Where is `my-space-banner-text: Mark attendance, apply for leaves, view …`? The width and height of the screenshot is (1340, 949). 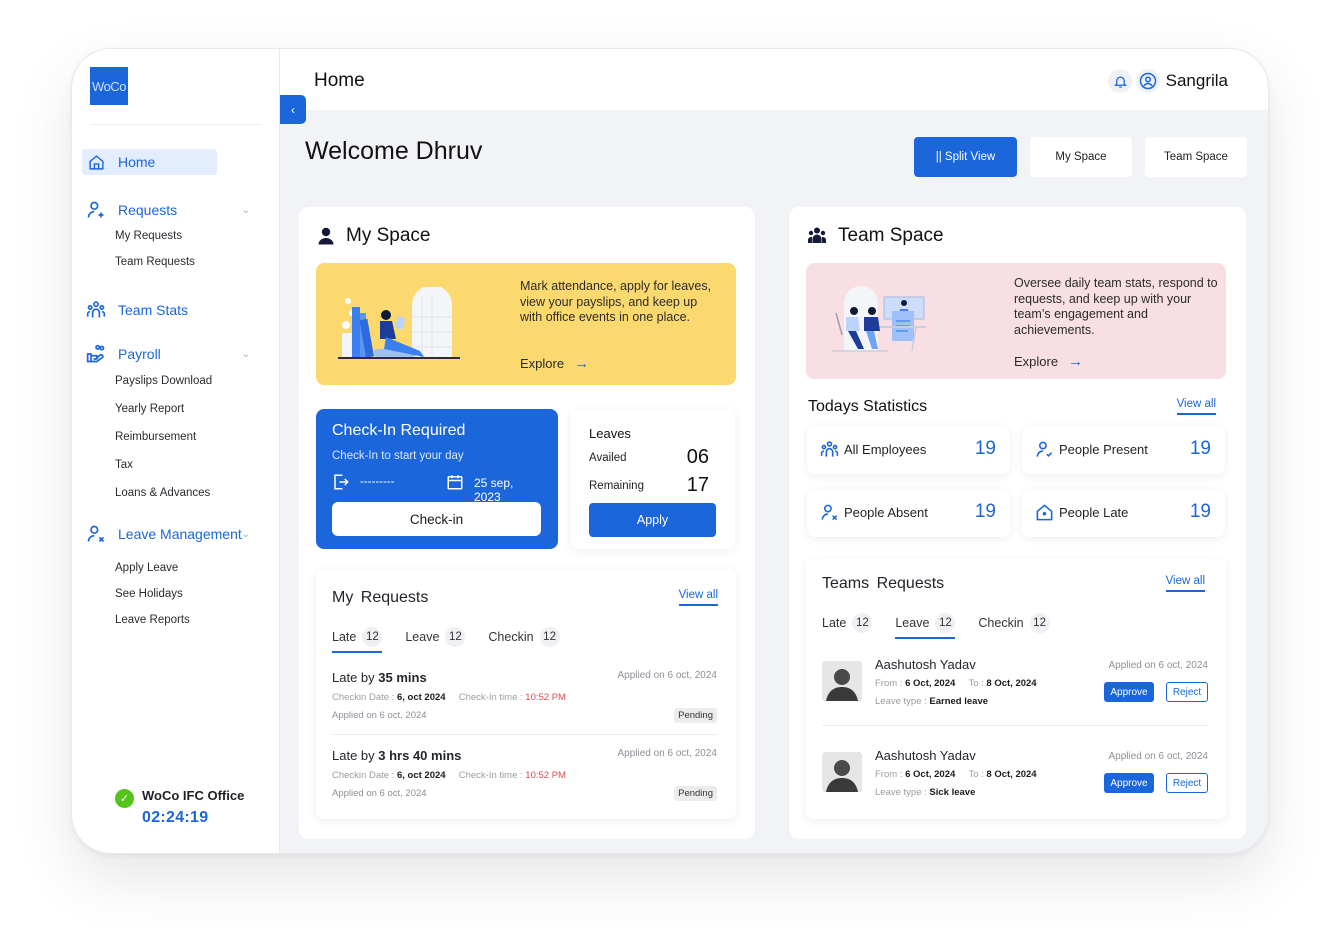
my-space-banner-text: Mark attendance, apply for leaves, view … is located at coordinates (616, 301).